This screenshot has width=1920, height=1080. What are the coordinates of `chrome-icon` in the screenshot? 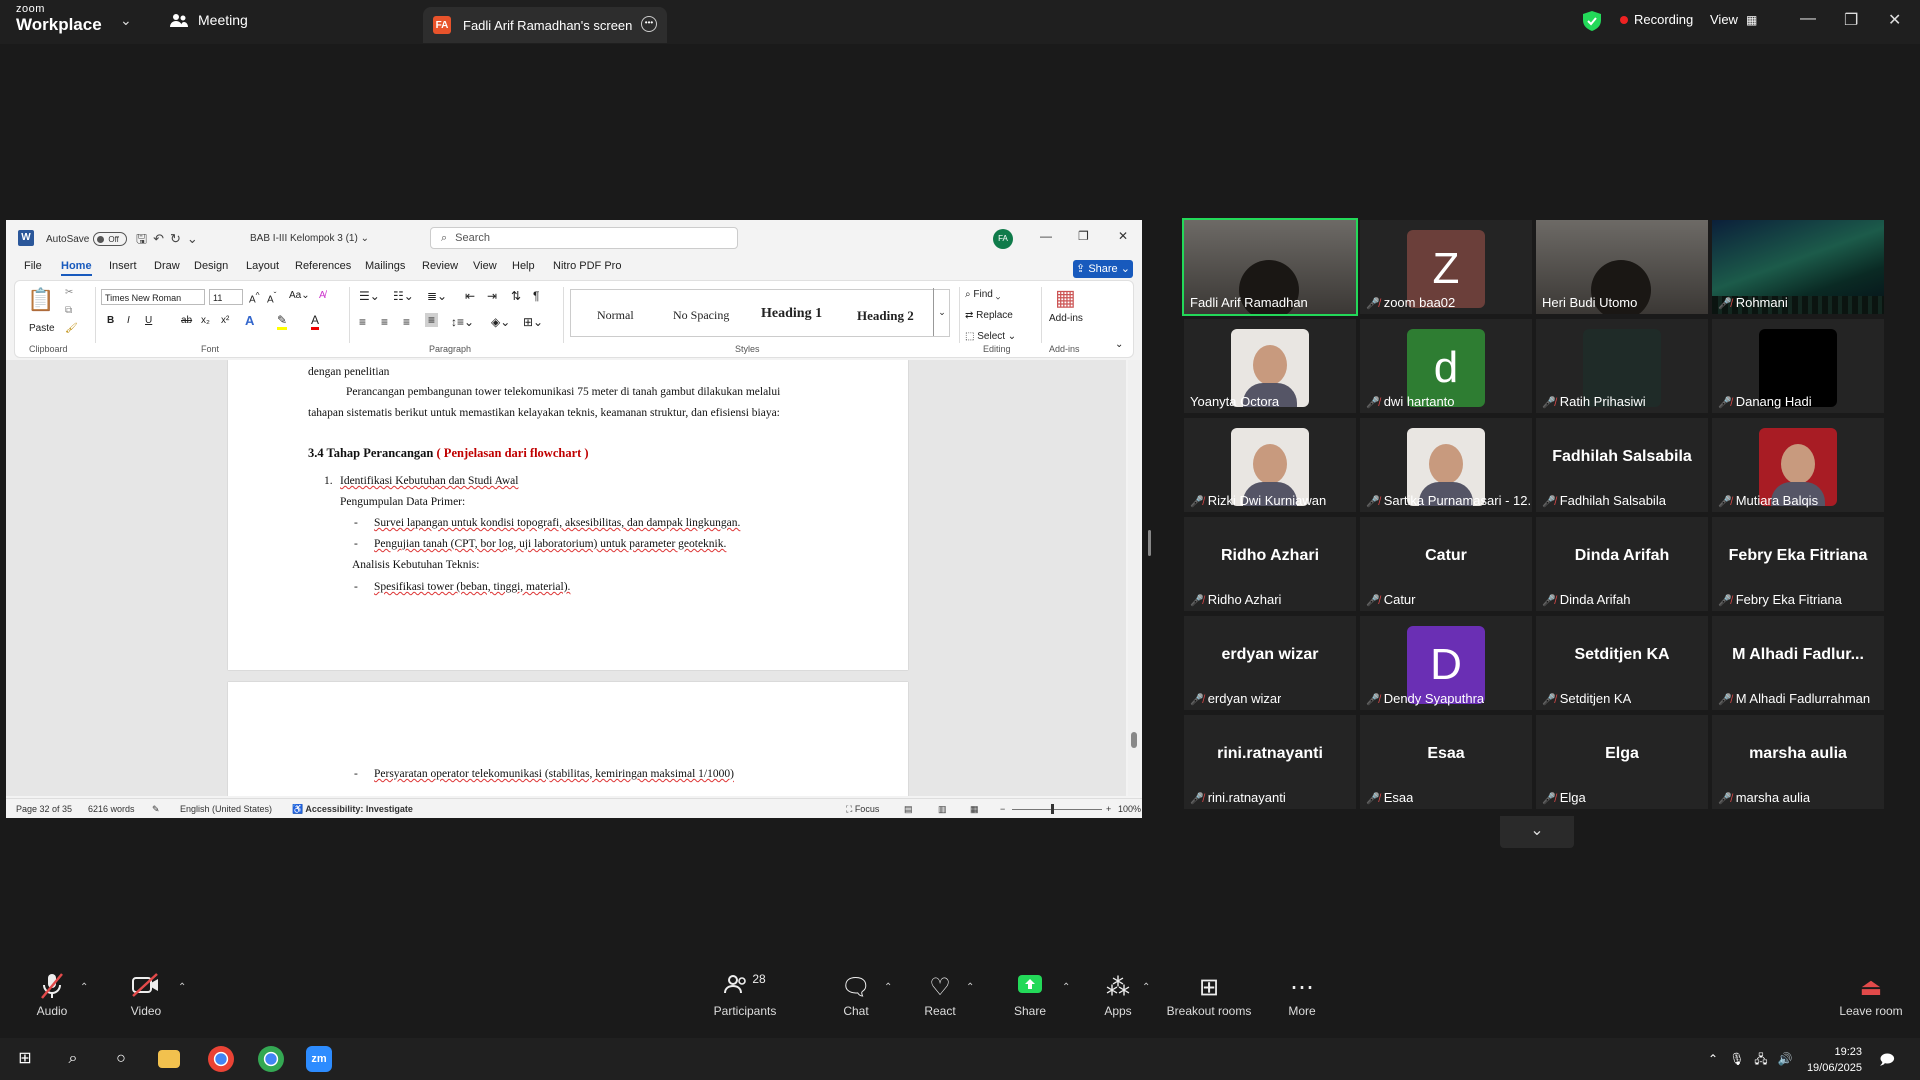 It's located at (221, 1059).